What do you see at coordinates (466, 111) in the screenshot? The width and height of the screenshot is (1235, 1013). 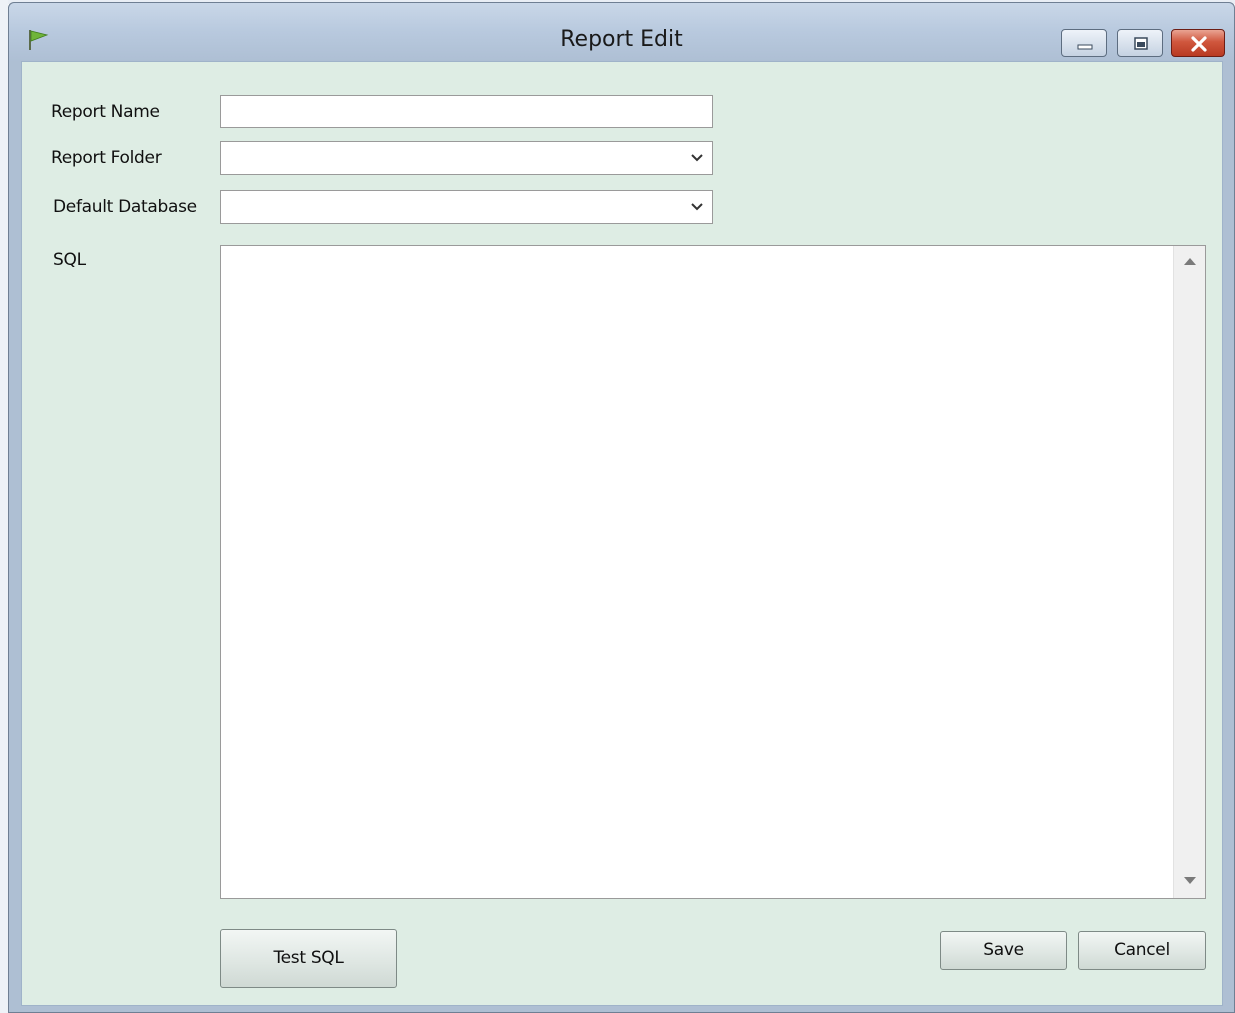 I see `report-name-input` at bounding box center [466, 111].